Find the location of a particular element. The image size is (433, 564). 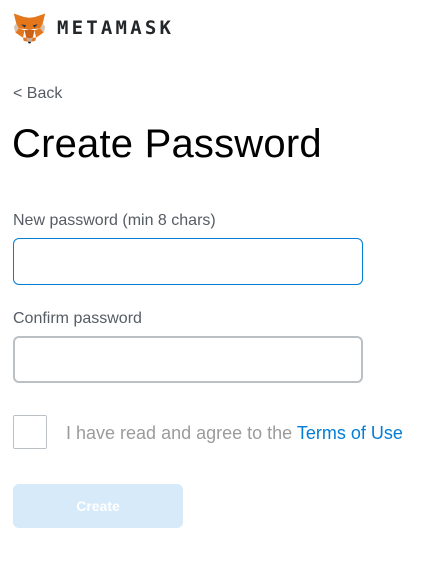

app-header: METAMASK is located at coordinates (93, 28).